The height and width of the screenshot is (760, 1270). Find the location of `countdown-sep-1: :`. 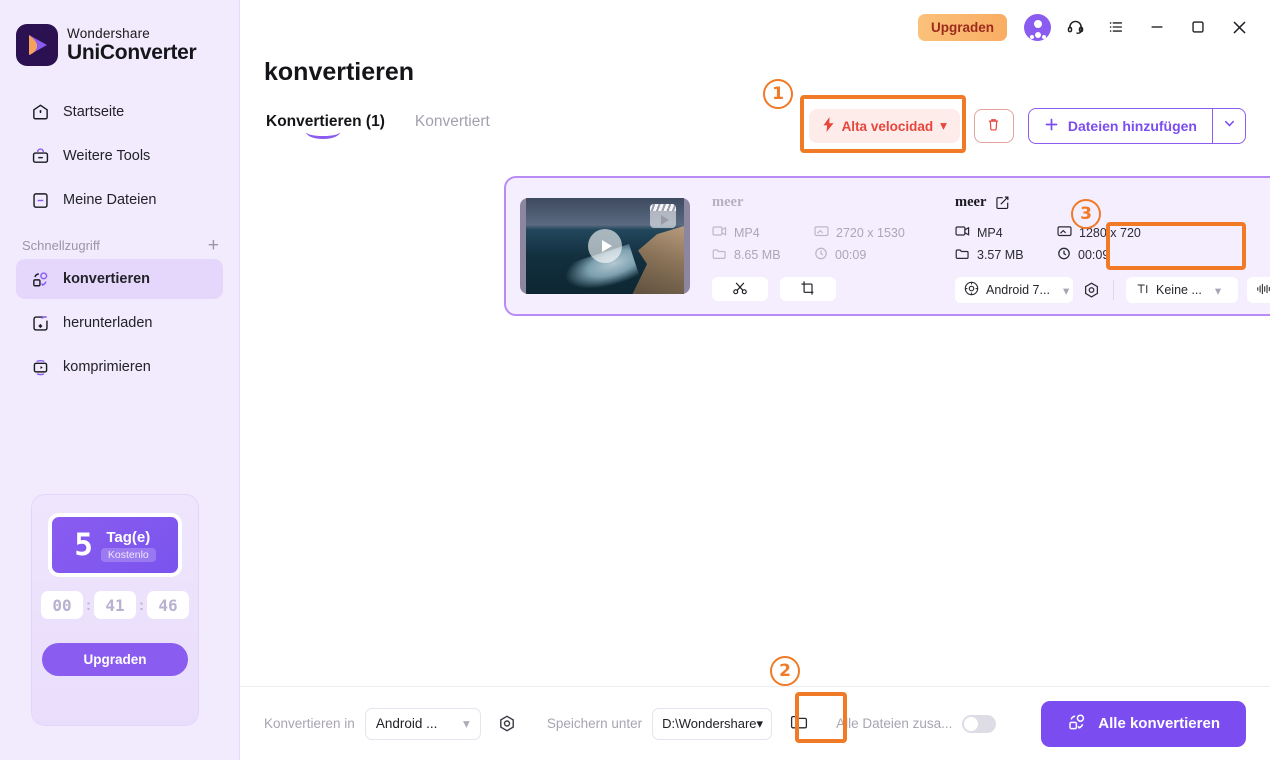

countdown-sep-1: : is located at coordinates (88, 605).